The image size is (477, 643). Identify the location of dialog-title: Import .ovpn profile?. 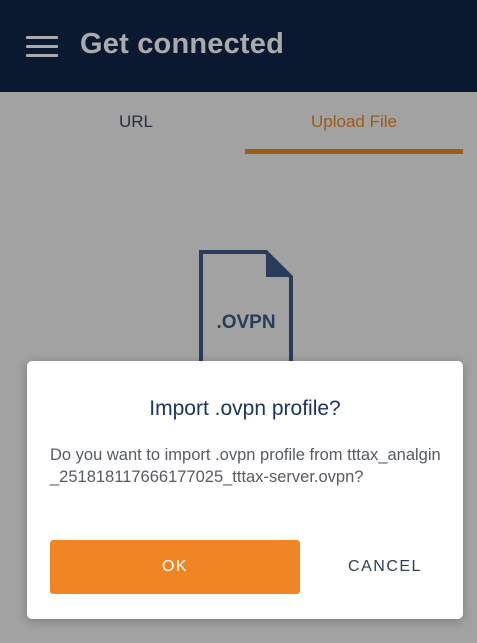
(245, 408).